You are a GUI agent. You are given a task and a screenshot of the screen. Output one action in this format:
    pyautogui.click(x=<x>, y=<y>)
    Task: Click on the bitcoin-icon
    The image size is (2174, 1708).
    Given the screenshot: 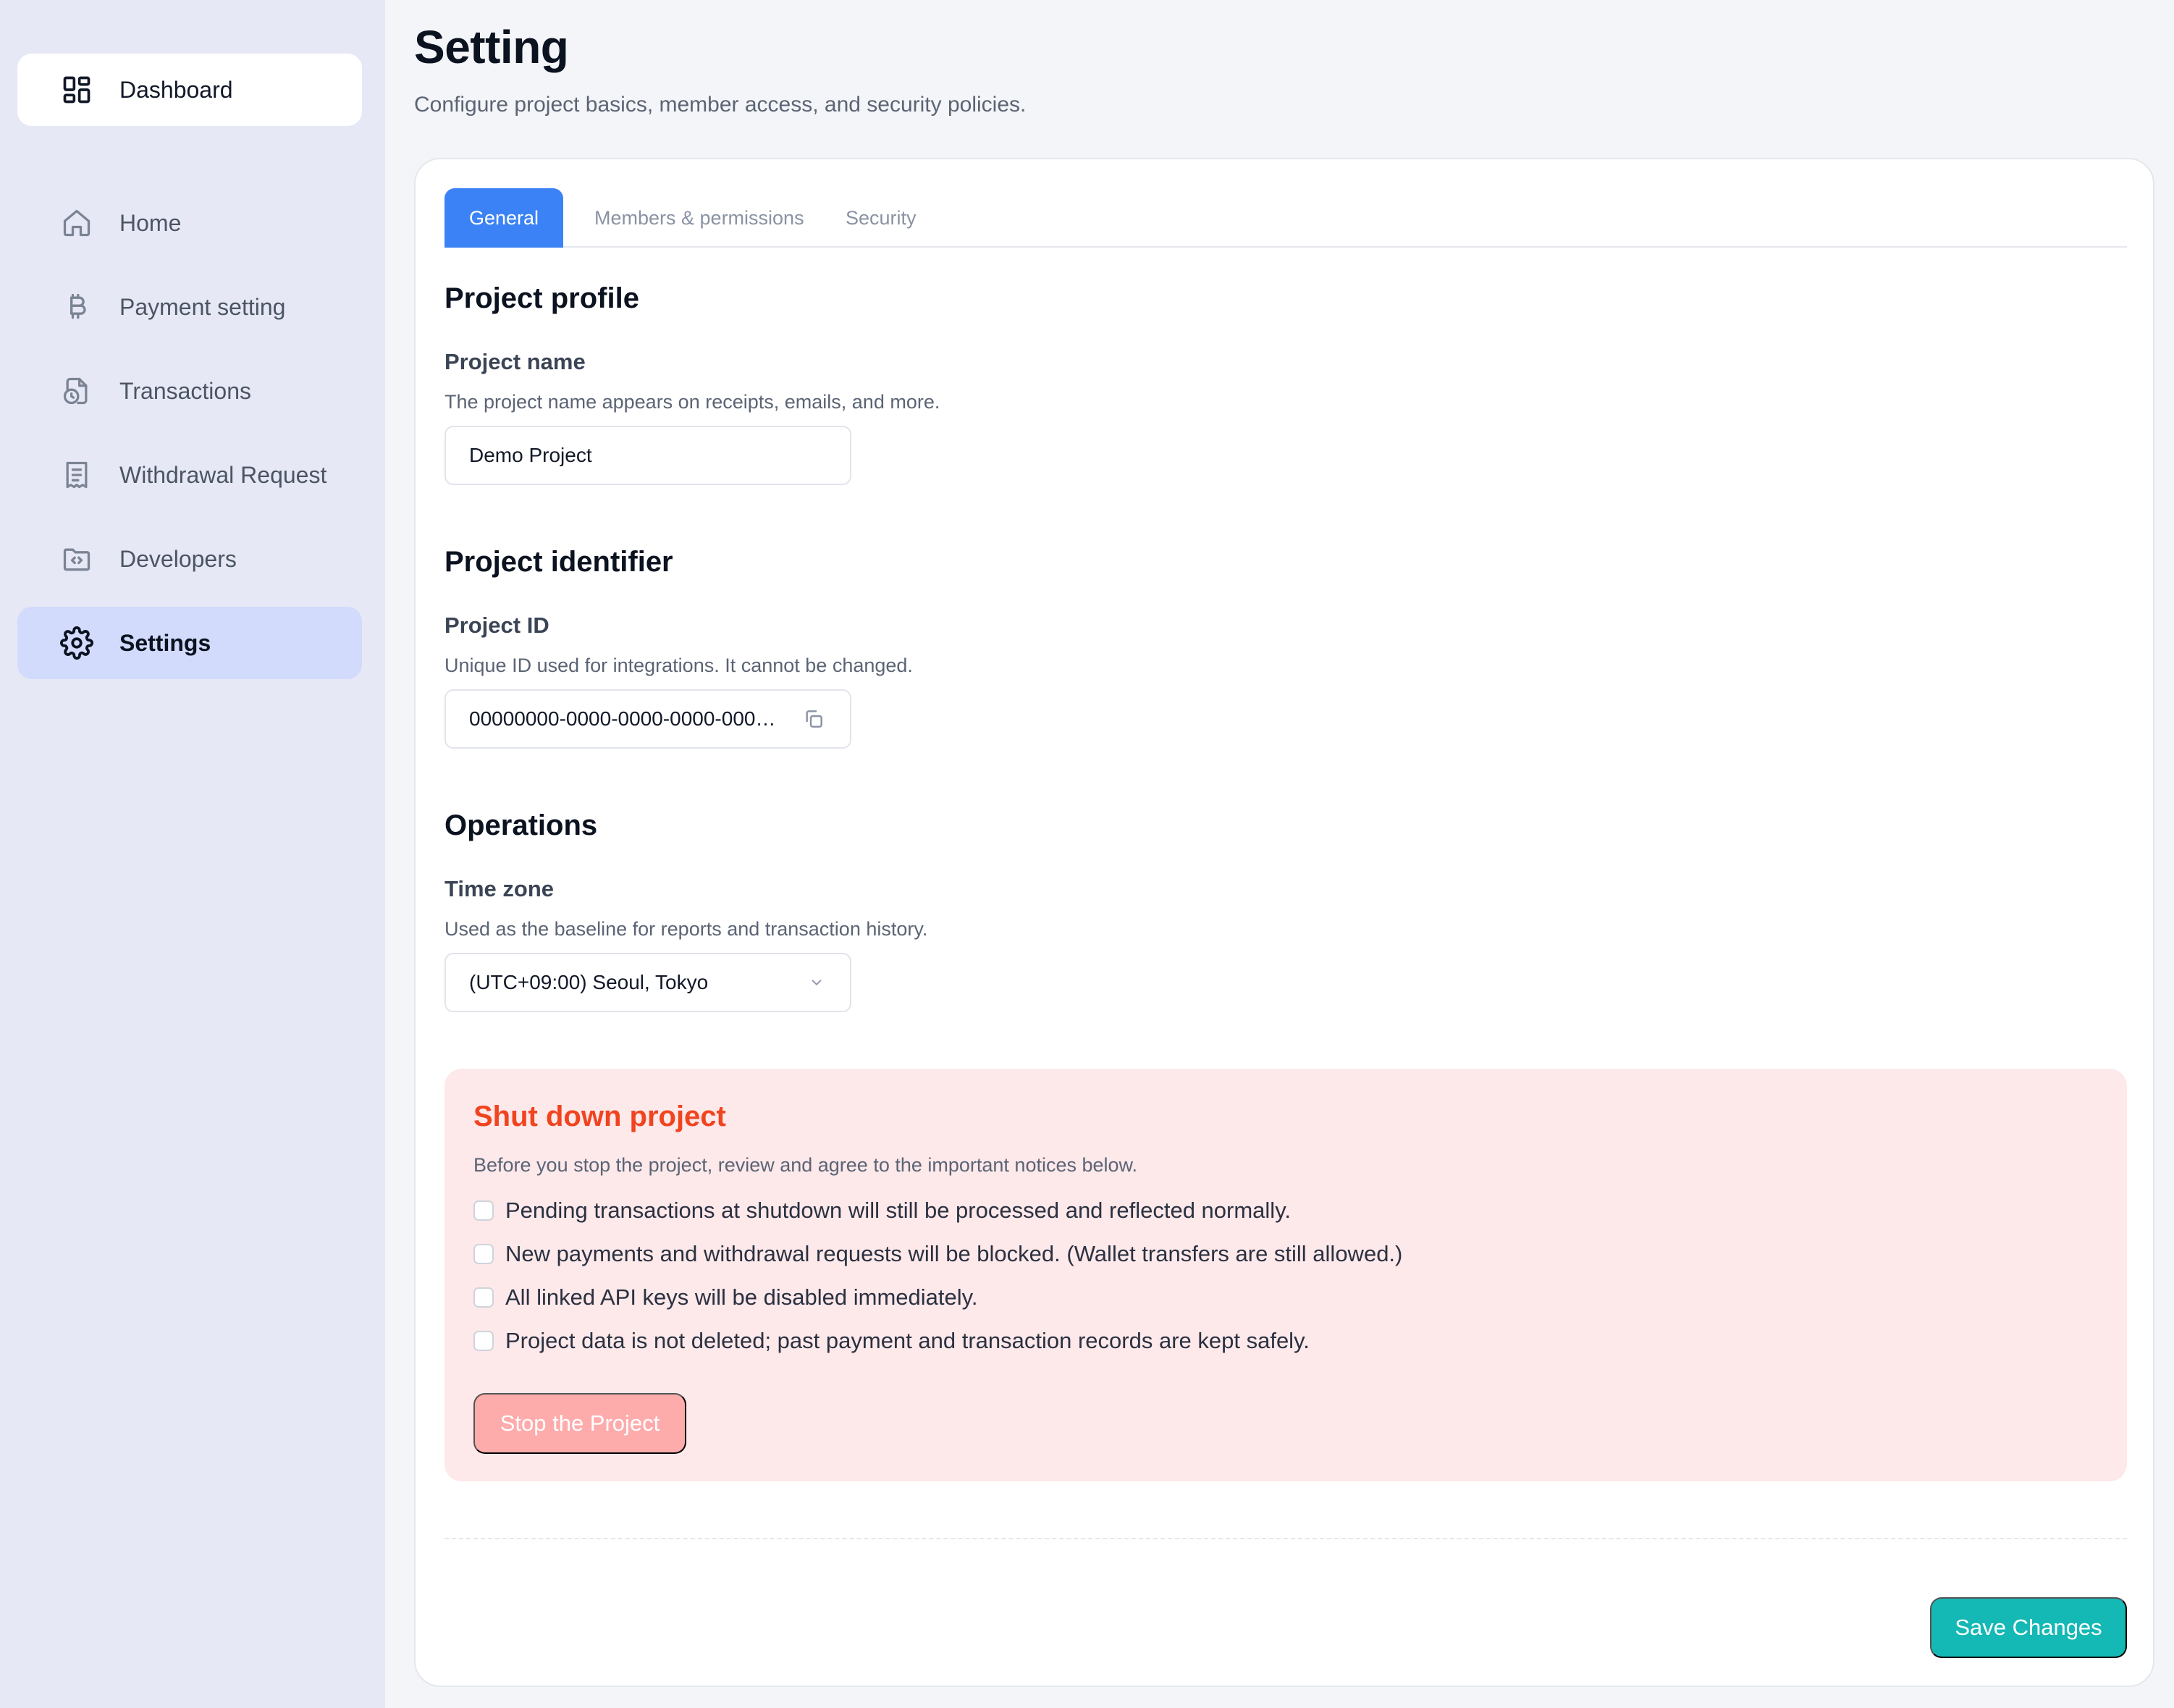 What is the action you would take?
    pyautogui.click(x=76, y=307)
    